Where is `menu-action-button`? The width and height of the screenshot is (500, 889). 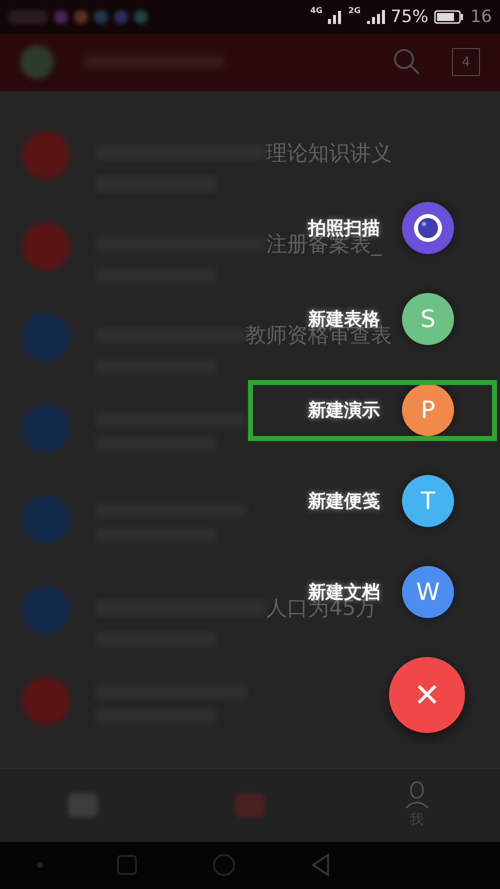 menu-action-button is located at coordinates (428, 228).